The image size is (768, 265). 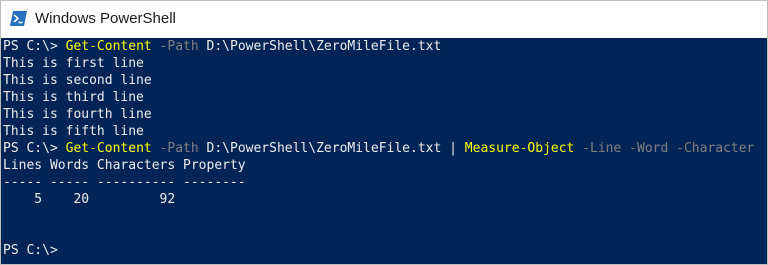 What do you see at coordinates (384, 19) in the screenshot?
I see `title-bar: Windows PowerShell` at bounding box center [384, 19].